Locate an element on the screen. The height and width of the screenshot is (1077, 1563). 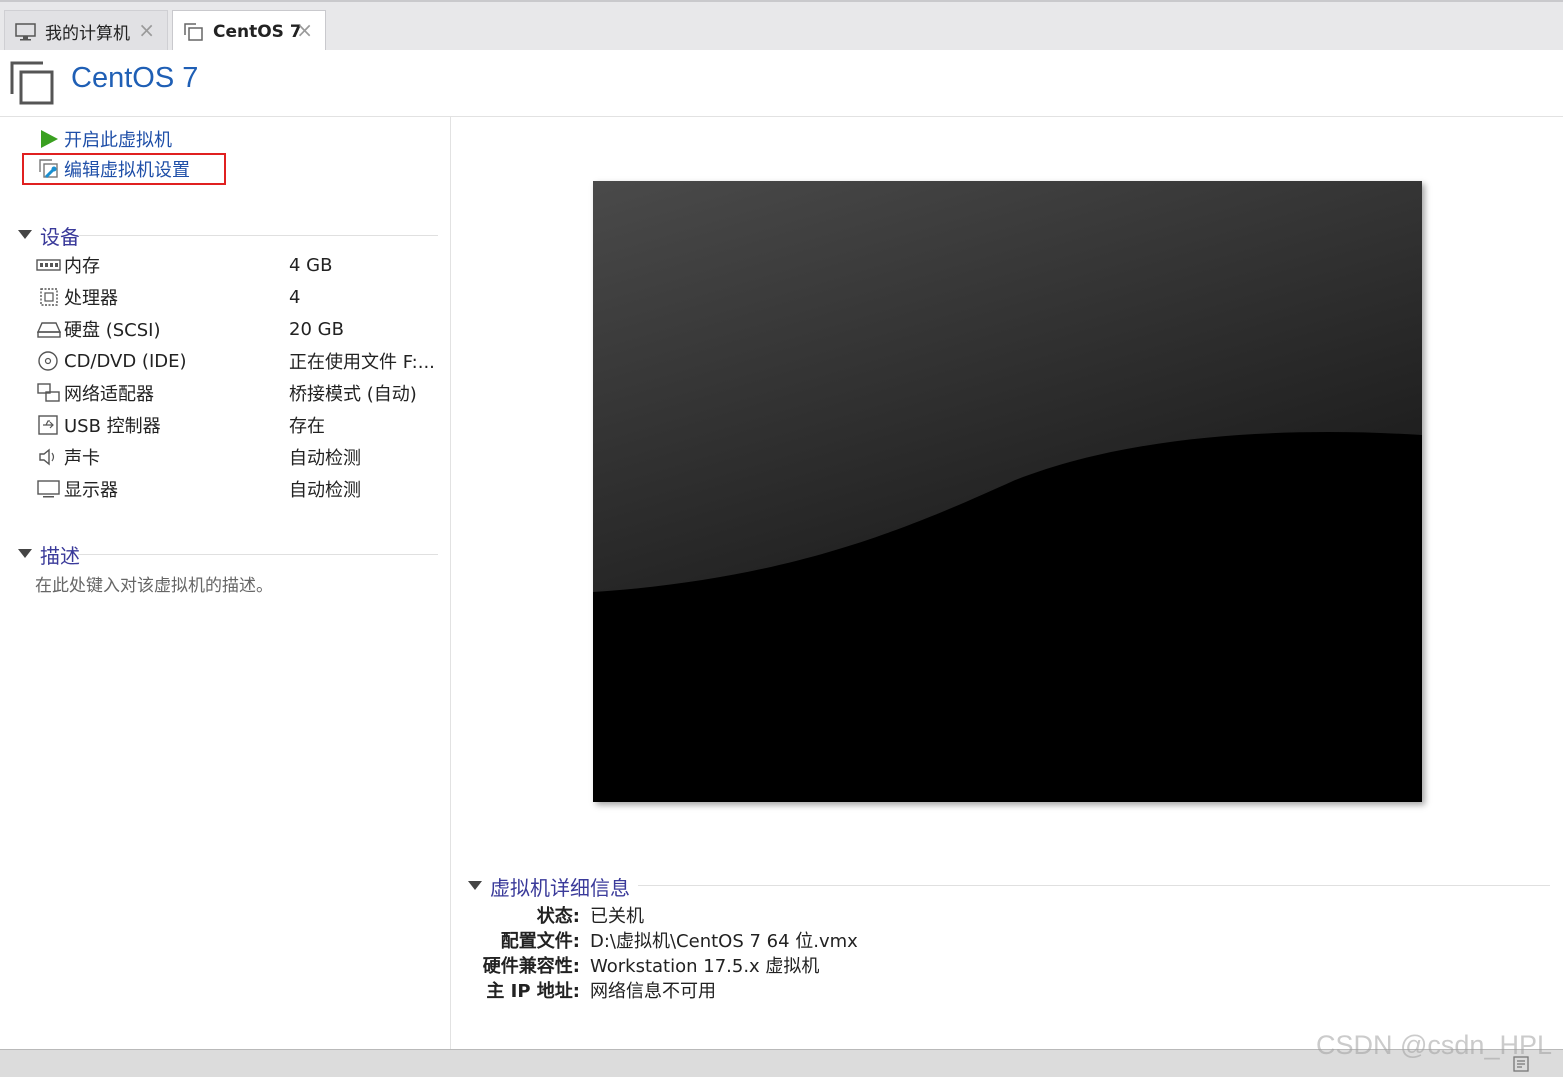
detail-row-config: 配置文件: D:\虚拟机\CentOS 7 64 位.vmx is located at coordinates (968, 939).